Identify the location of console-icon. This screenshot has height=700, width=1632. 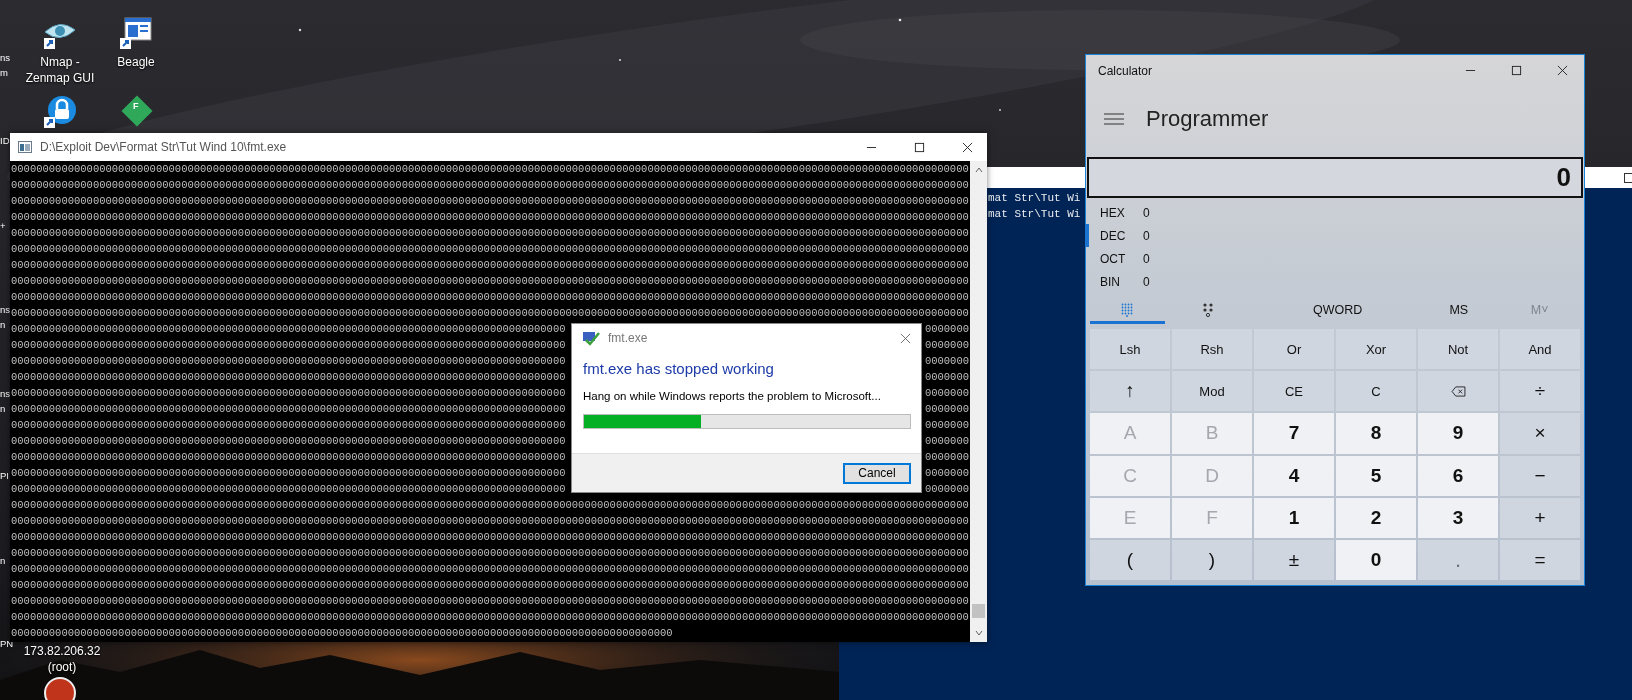
(25, 147).